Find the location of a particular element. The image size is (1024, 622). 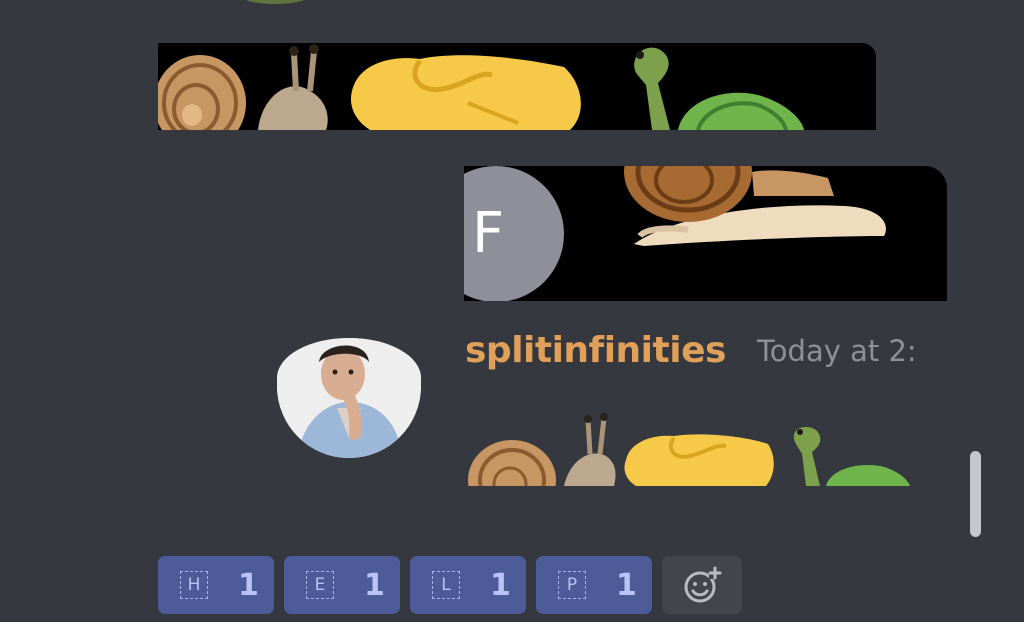

message-header: splitinfinities Today at 2: is located at coordinates (706, 354).